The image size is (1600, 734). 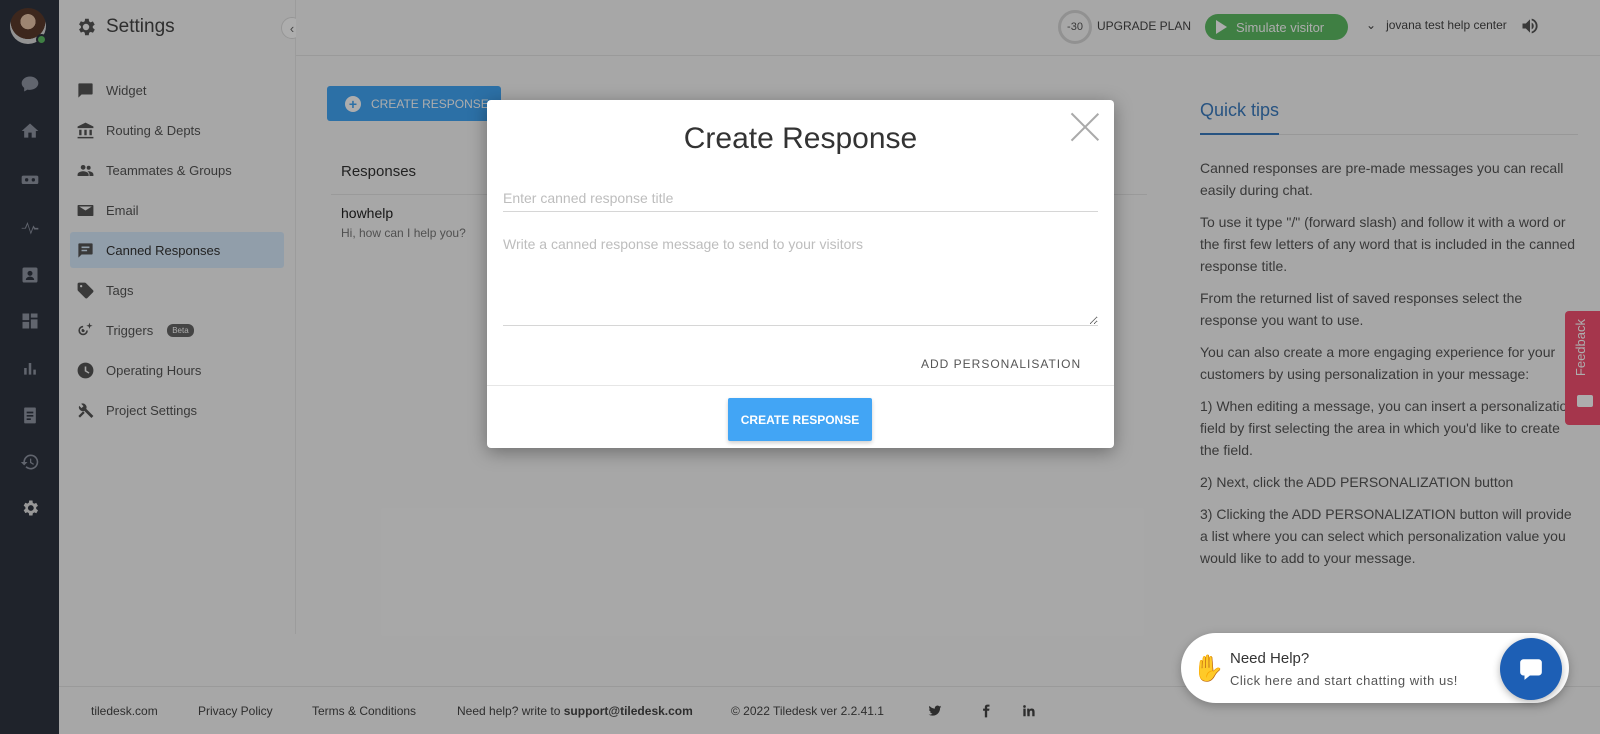 I want to click on chat-bubble-icon, so click(x=1531, y=669).